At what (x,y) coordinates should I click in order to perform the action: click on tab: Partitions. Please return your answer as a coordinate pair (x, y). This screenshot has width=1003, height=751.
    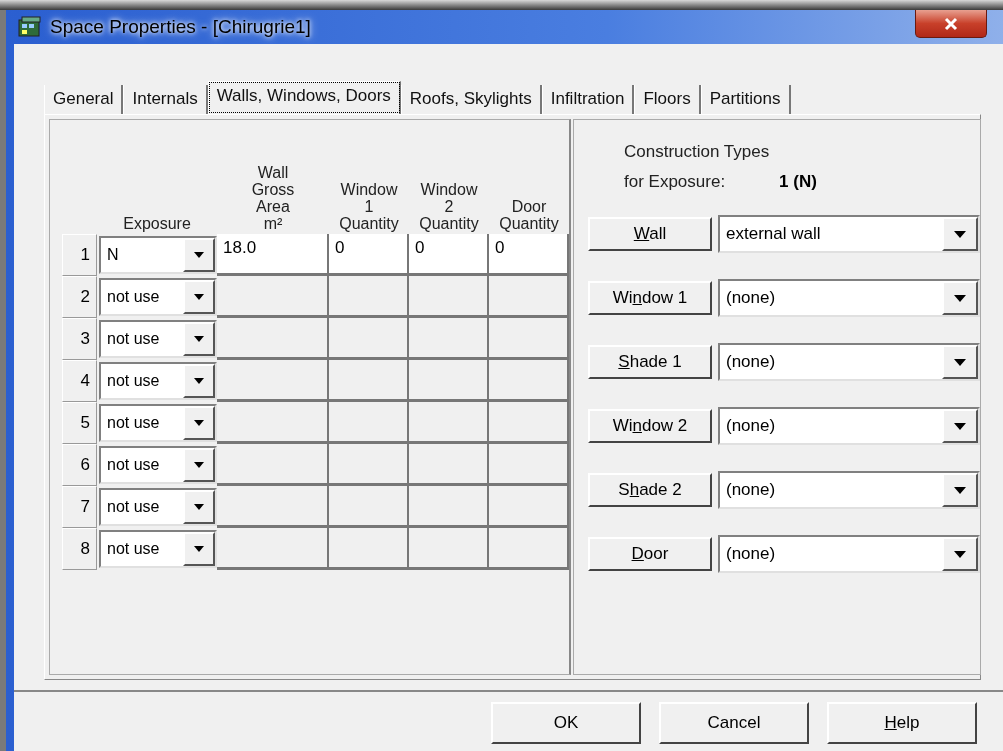
    Looking at the image, I should click on (745, 99).